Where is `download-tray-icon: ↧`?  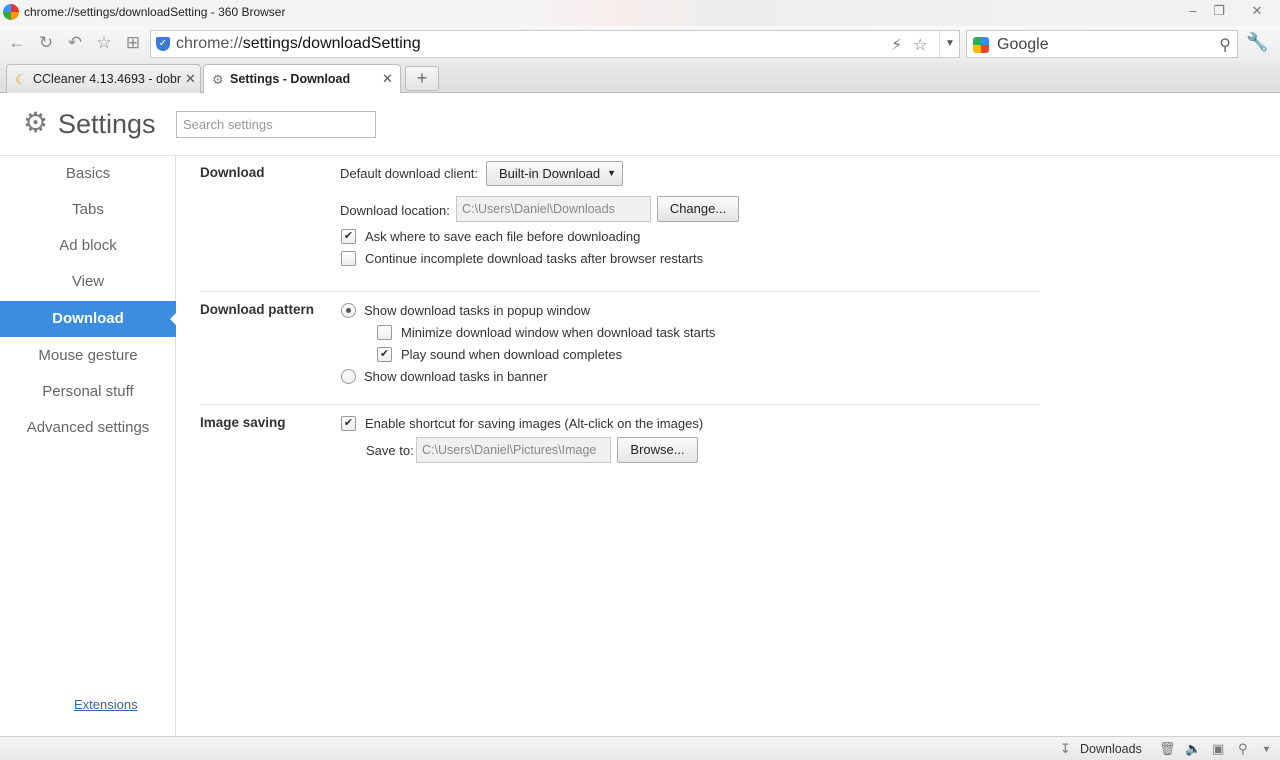
download-tray-icon: ↧ is located at coordinates (1065, 749).